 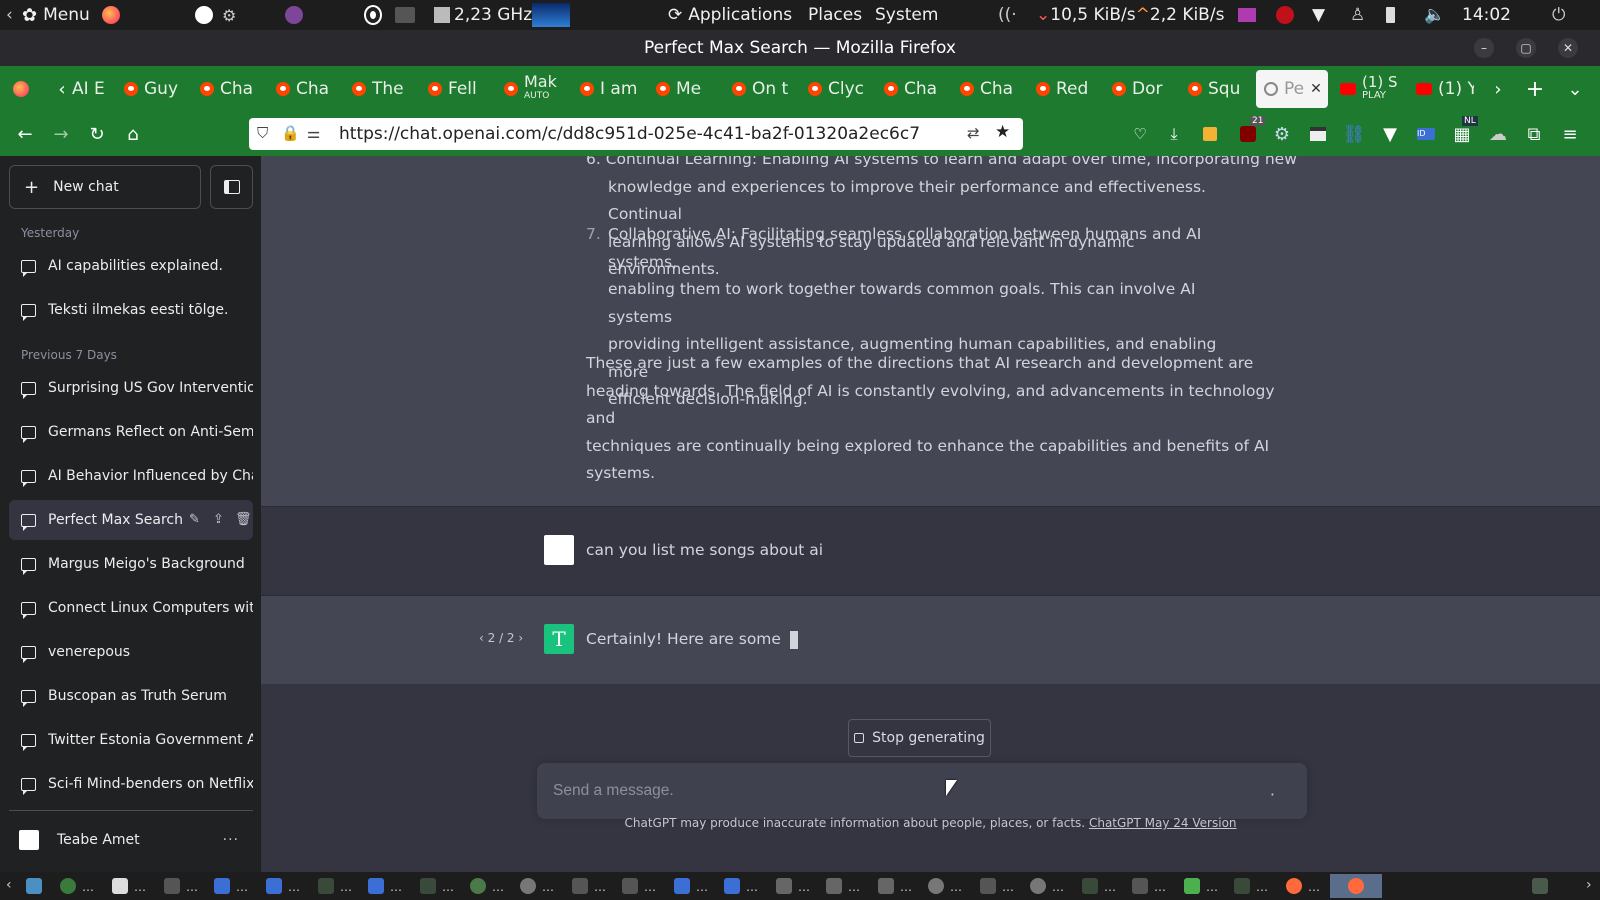 I want to click on stop-generating-button: Stop generating, so click(x=919, y=738).